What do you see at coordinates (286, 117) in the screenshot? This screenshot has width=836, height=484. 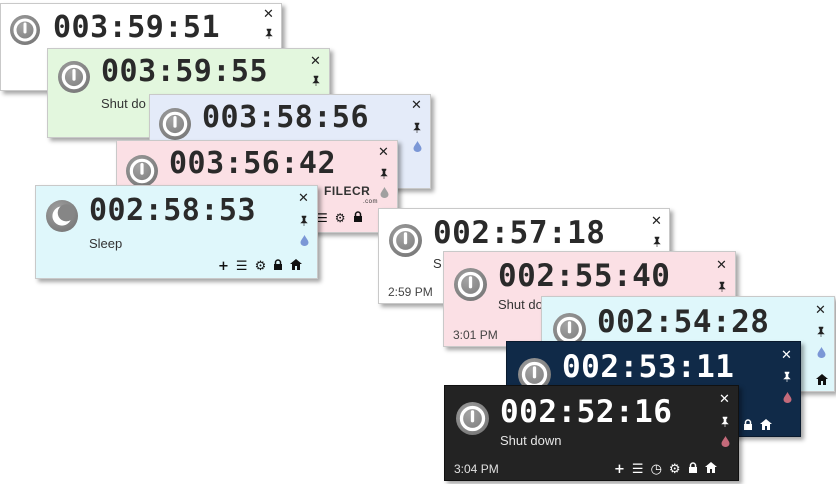 I see `countdown-display: 003:58:56` at bounding box center [286, 117].